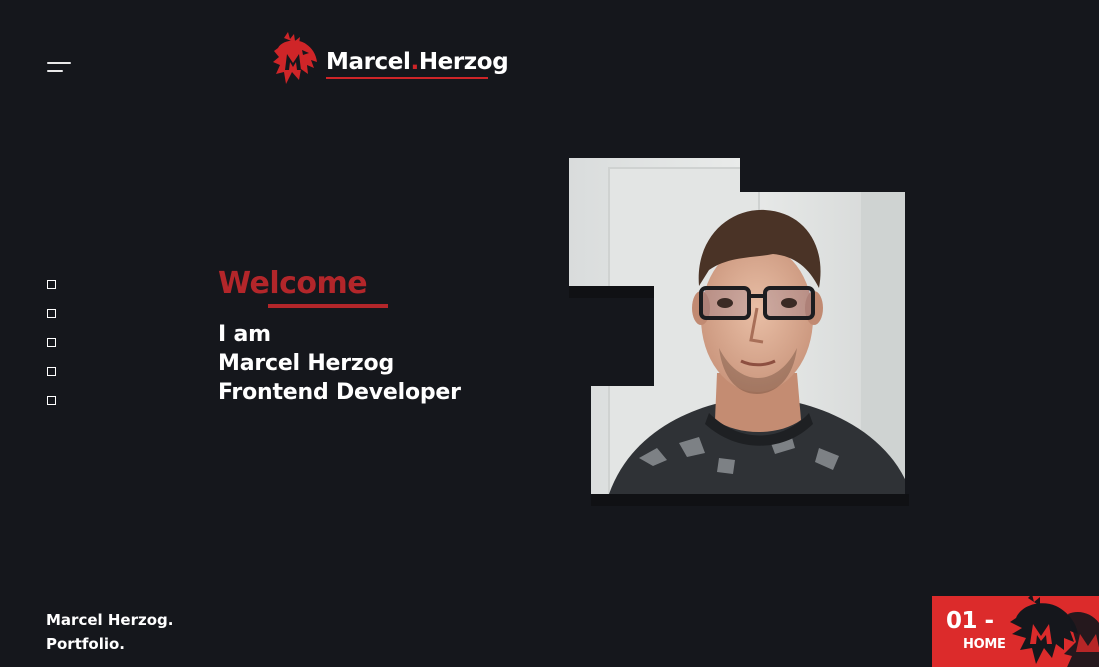 This screenshot has height=667, width=1099. Describe the element at coordinates (109, 632) in the screenshot. I see `footer-brand: Marcel Herzog. Portfolio.` at that location.